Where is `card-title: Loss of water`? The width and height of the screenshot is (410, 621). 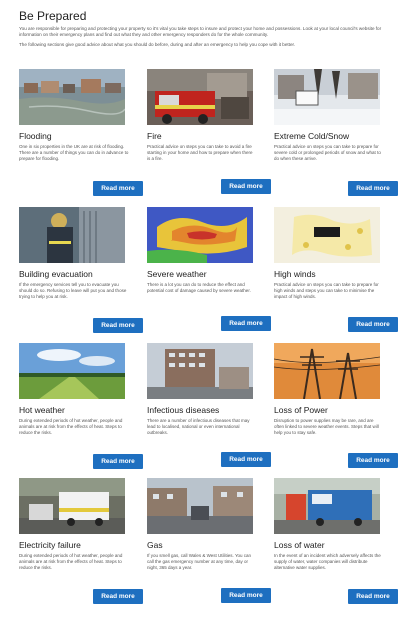
card-title: Loss of water is located at coordinates (299, 545).